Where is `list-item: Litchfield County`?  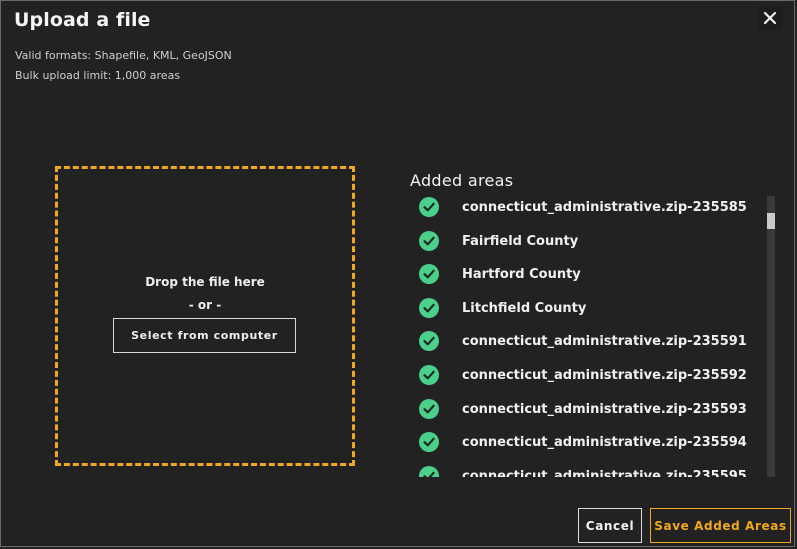 list-item: Litchfield County is located at coordinates (502, 308).